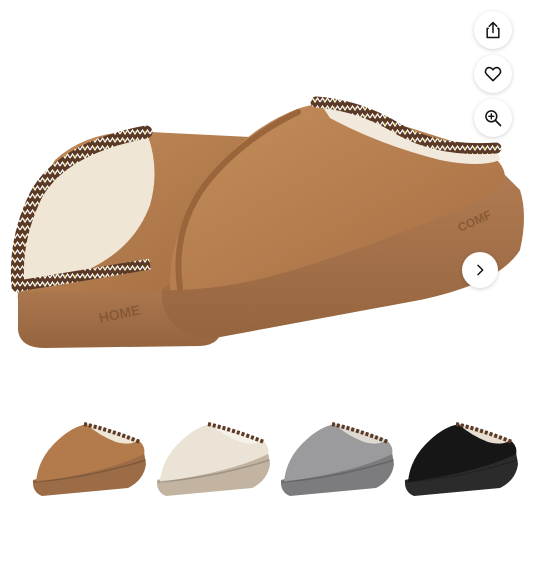 Image resolution: width=543 pixels, height=583 pixels. I want to click on next-image-button, so click(480, 270).